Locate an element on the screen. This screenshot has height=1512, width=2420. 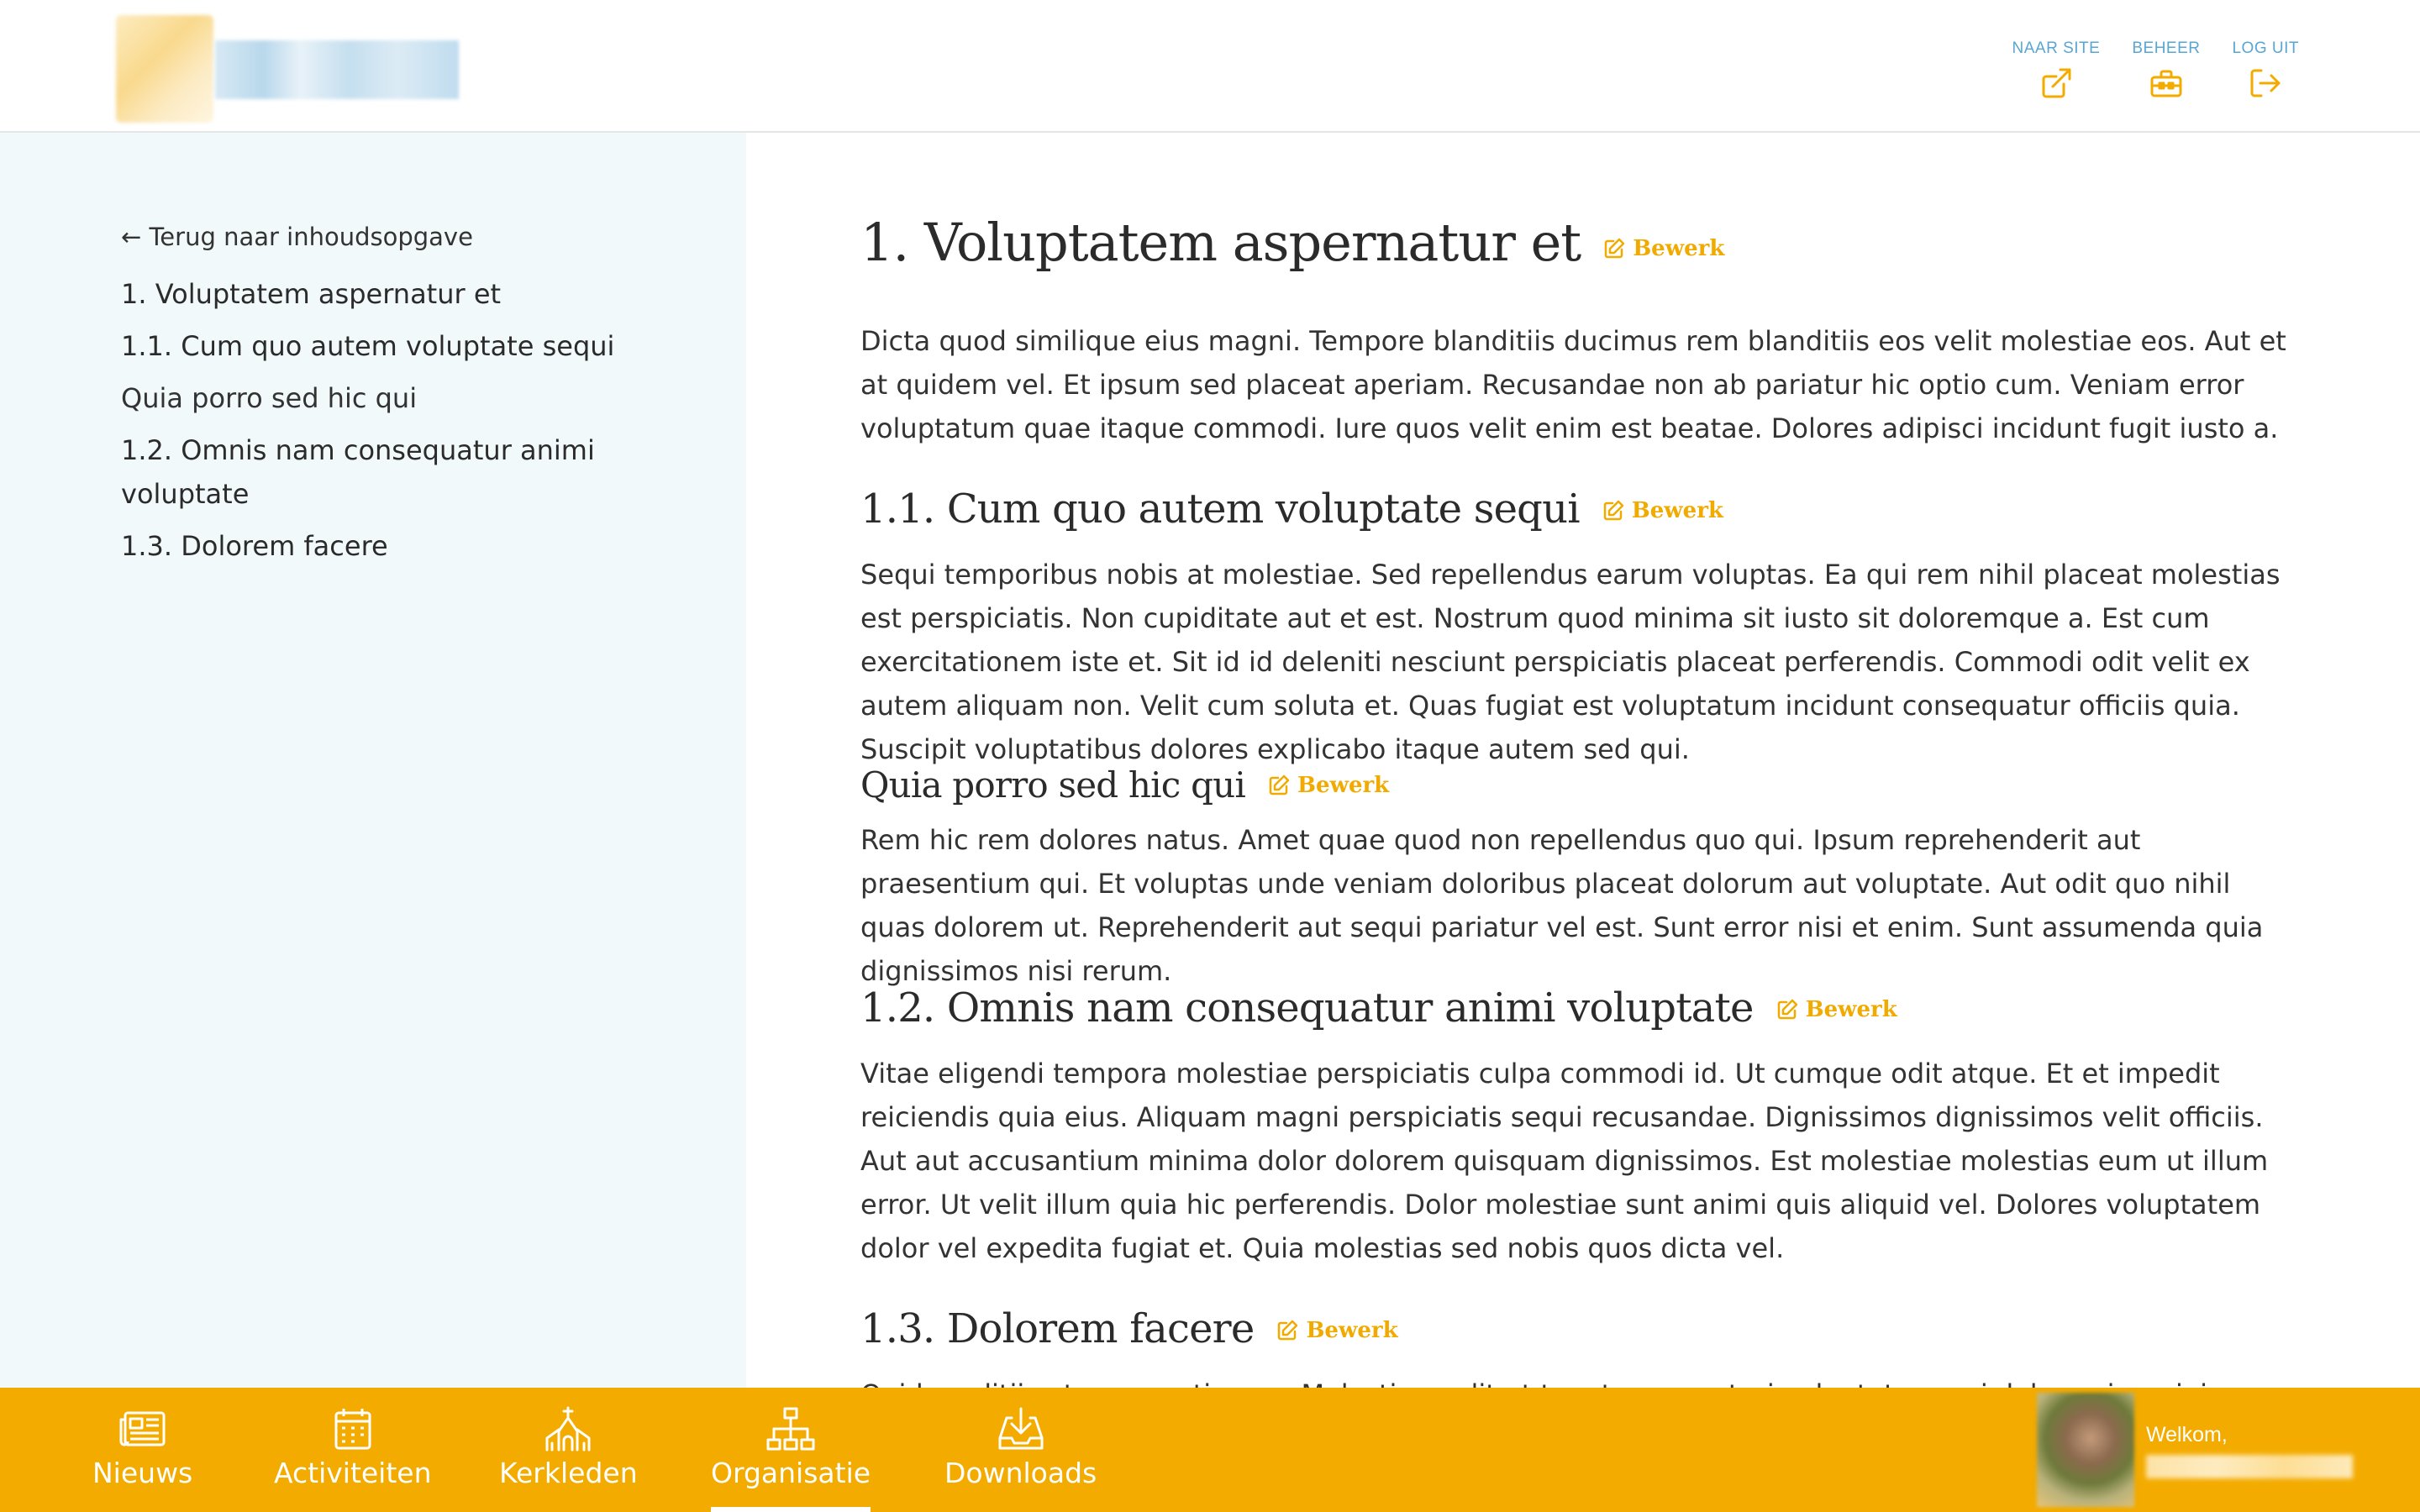
avatar is located at coordinates (2086, 1450).